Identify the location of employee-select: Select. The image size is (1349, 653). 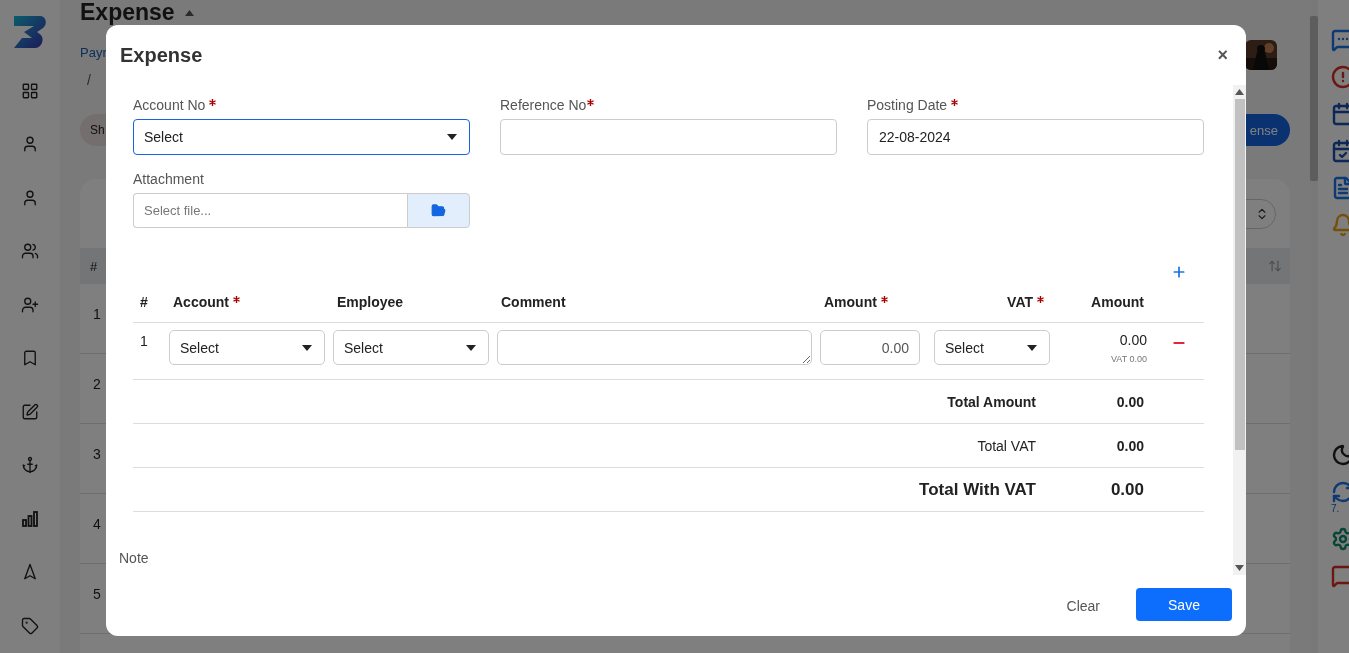
(411, 347).